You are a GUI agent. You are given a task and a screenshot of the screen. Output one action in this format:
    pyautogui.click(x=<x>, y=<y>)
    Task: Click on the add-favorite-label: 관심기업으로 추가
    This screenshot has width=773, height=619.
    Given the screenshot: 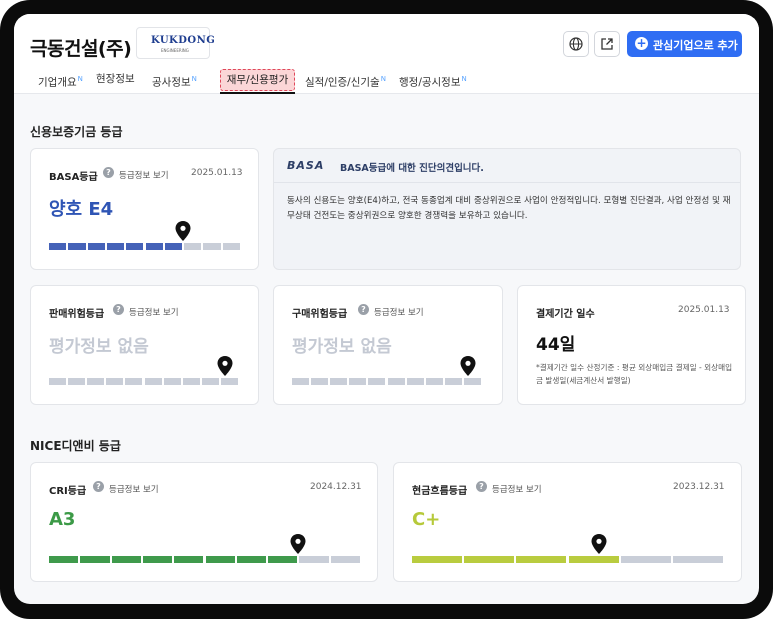 What is the action you would take?
    pyautogui.click(x=695, y=45)
    